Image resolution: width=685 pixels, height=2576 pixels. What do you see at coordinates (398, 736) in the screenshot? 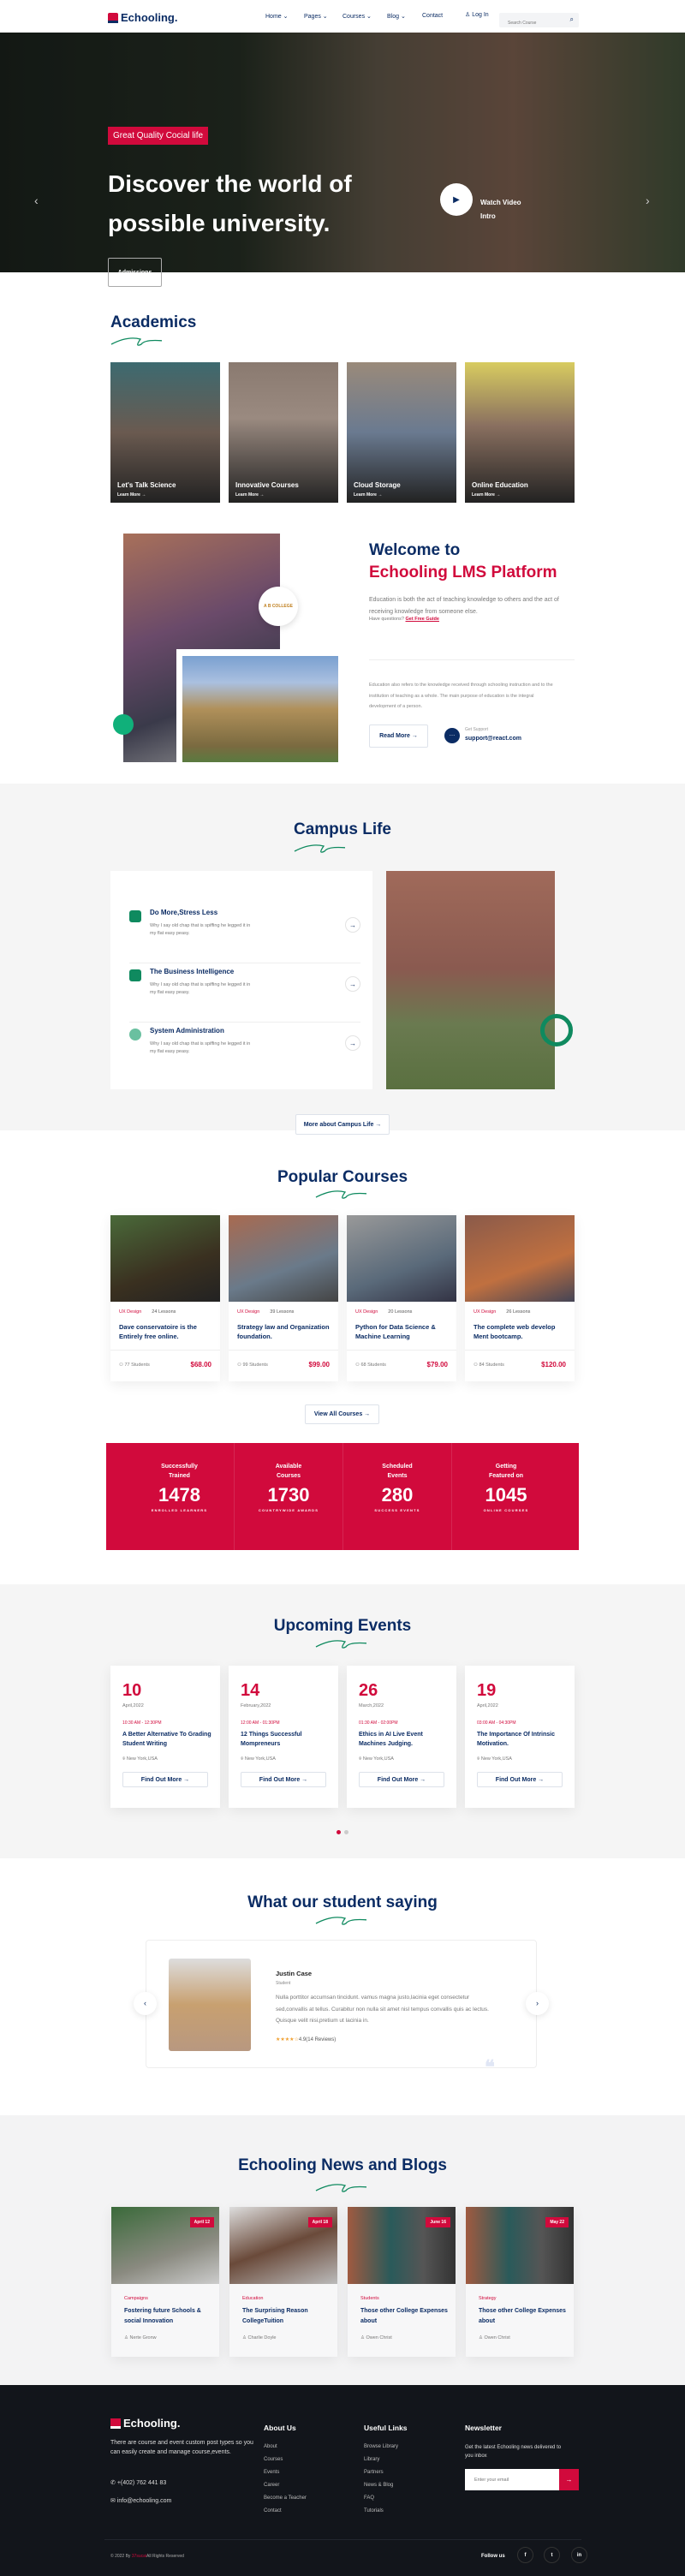
I see `read-more-button: Read More →` at bounding box center [398, 736].